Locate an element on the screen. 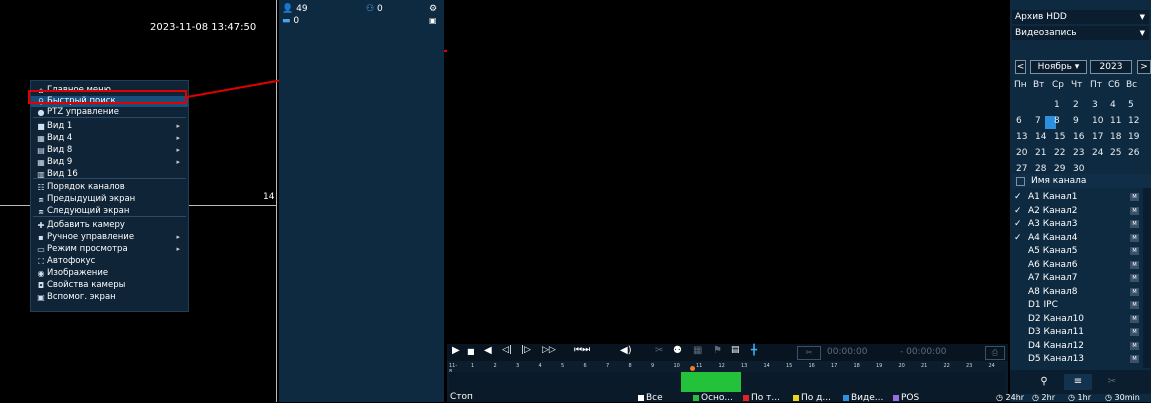 The height and width of the screenshot is (403, 1151). calendar-day: 26 is located at coordinates (1133, 153).